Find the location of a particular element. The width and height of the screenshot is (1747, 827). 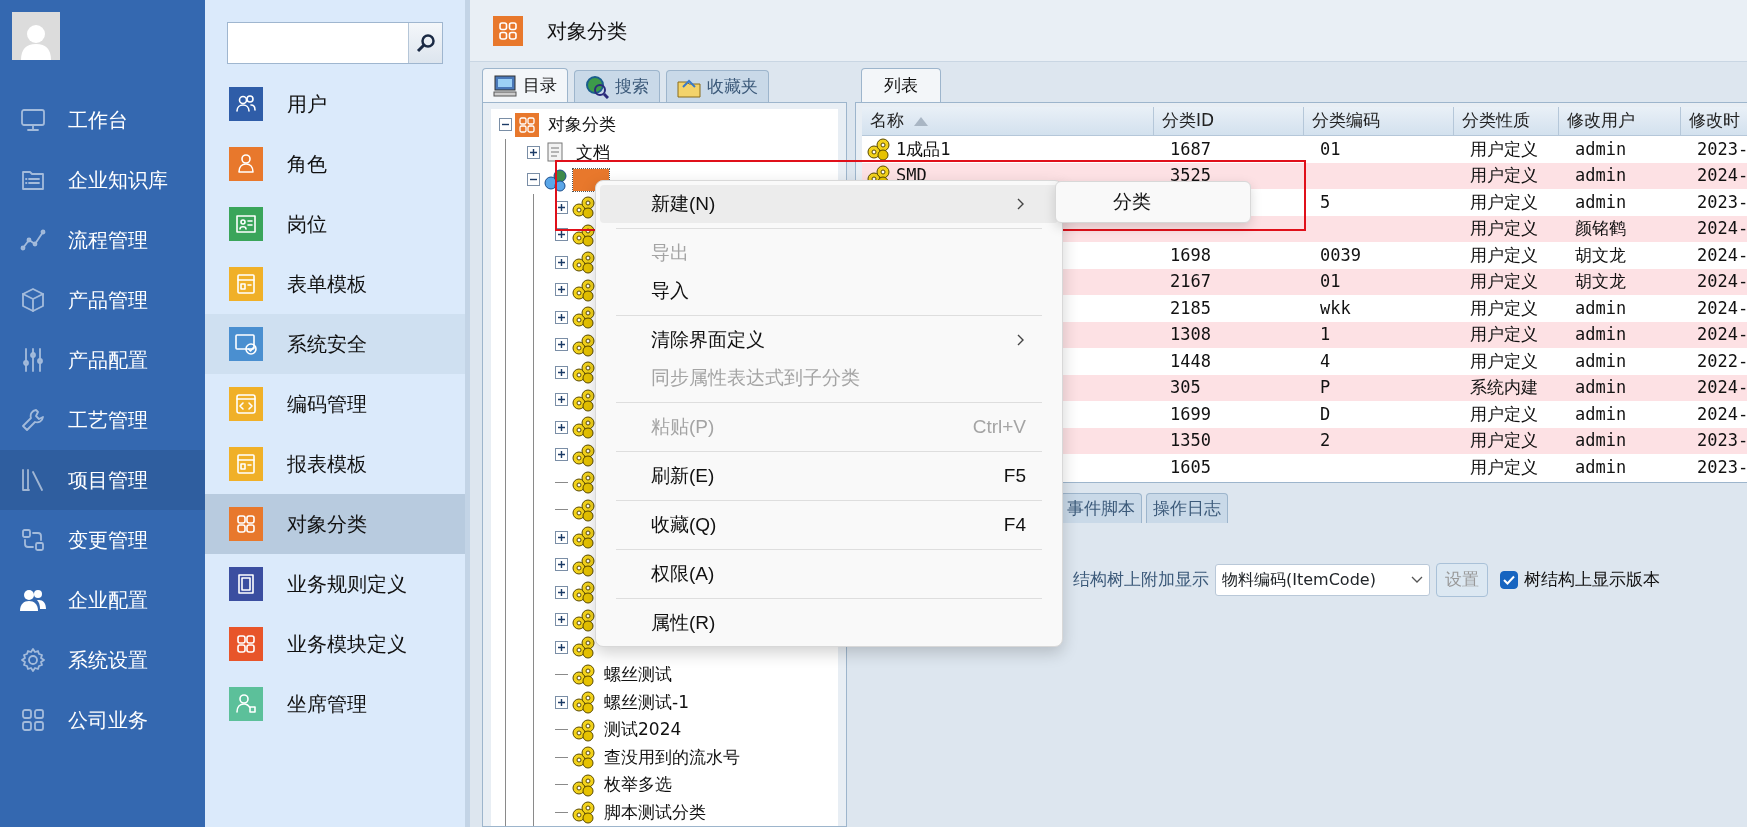

menu-item: 属性(R) is located at coordinates (829, 623).